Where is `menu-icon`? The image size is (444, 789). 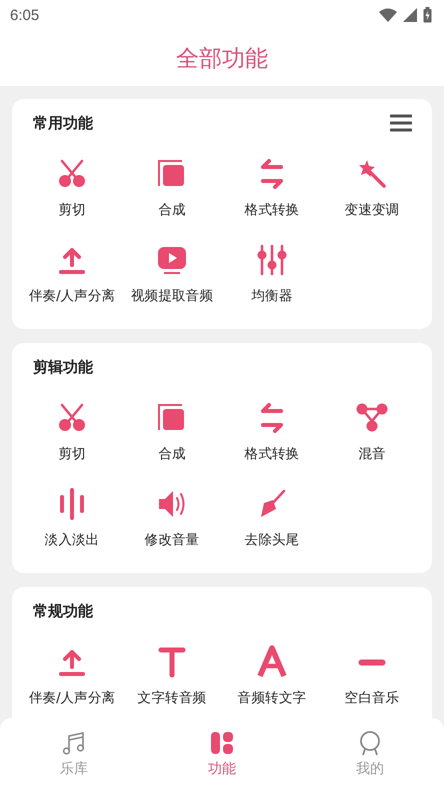
menu-icon is located at coordinates (401, 123).